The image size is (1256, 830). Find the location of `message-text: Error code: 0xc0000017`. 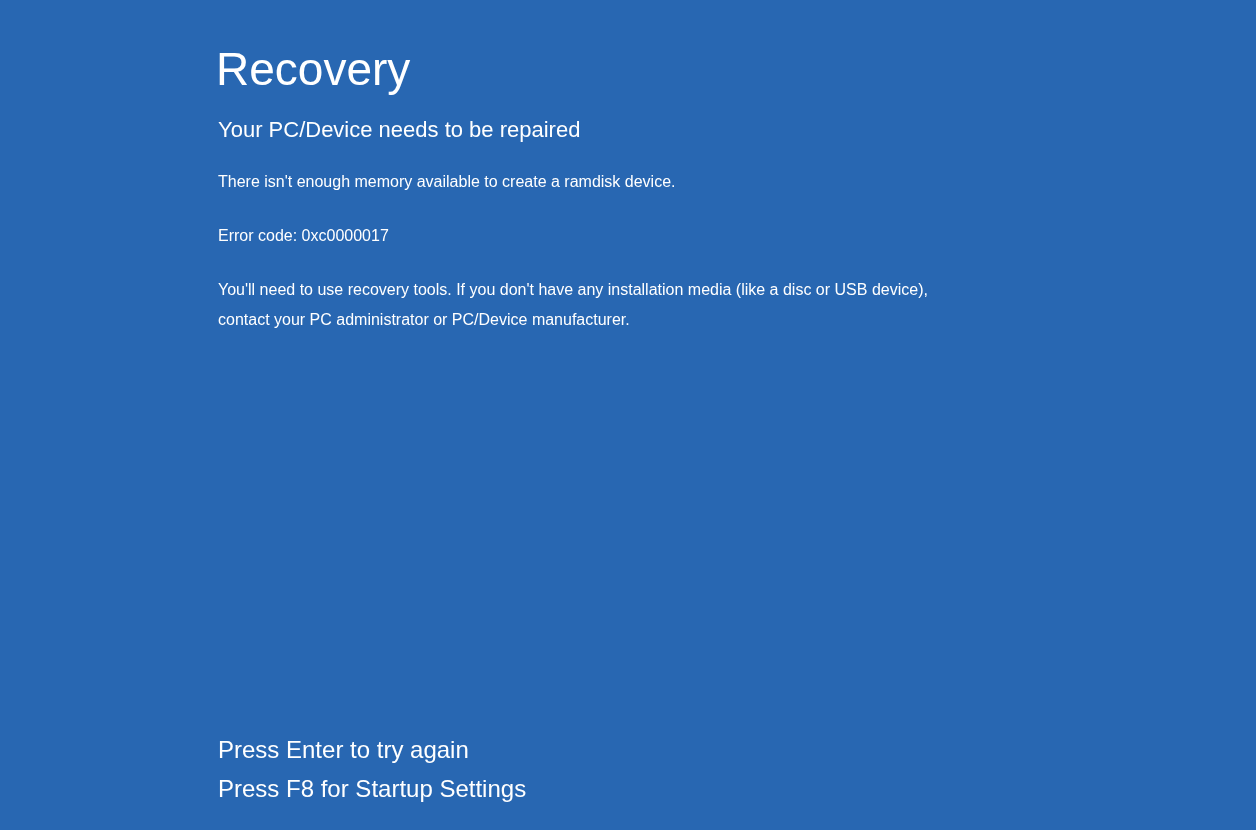

message-text: Error code: 0xc0000017 is located at coordinates (304, 236).